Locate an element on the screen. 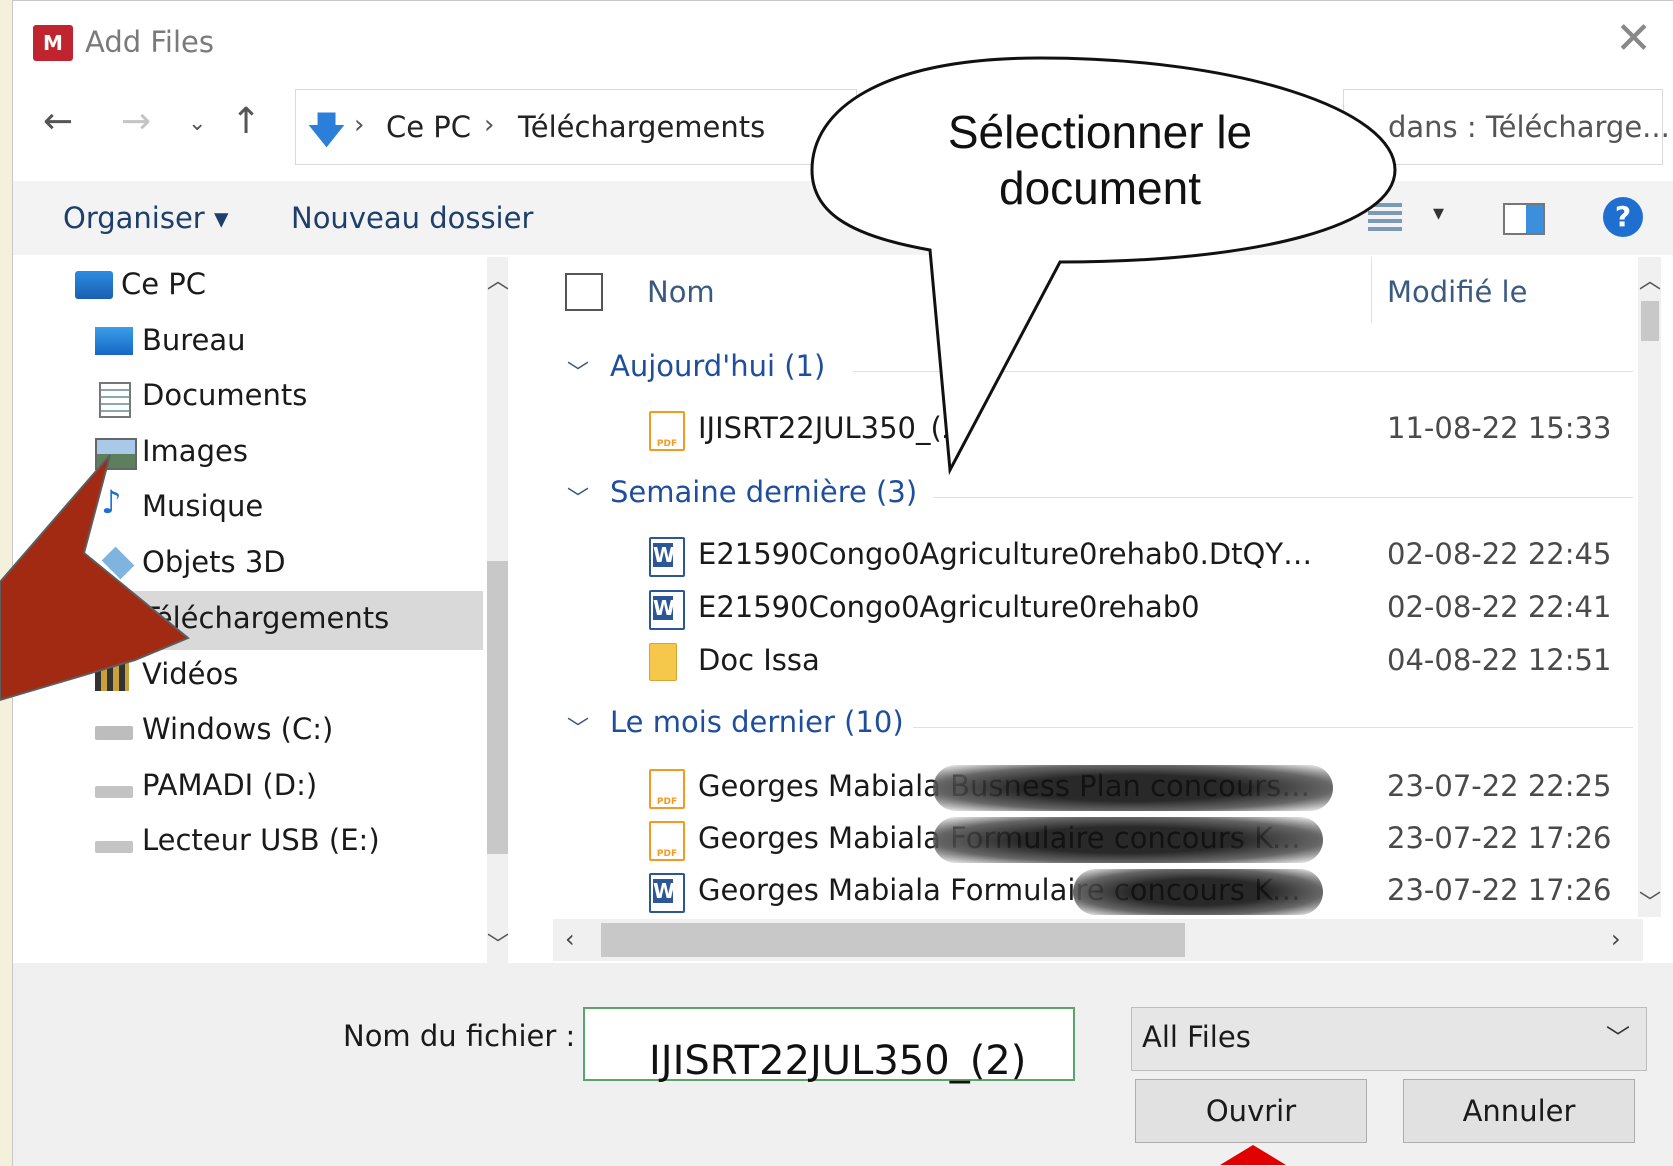  nav-item-documents: Documents is located at coordinates (248, 397).